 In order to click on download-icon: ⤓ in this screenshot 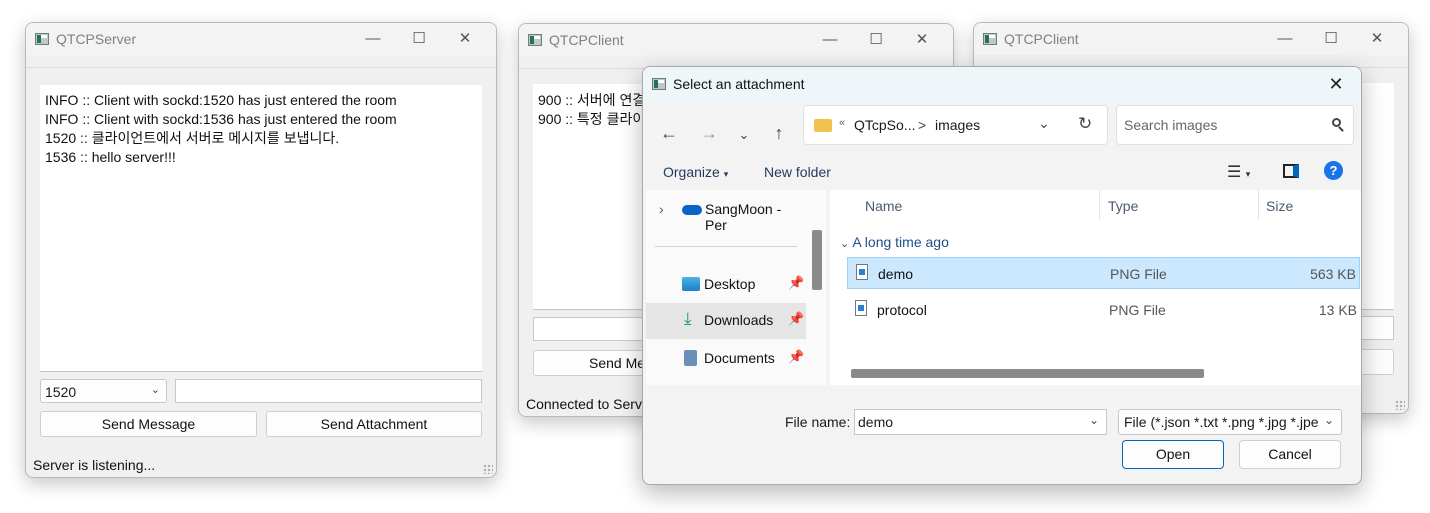, I will do `click(688, 318)`.